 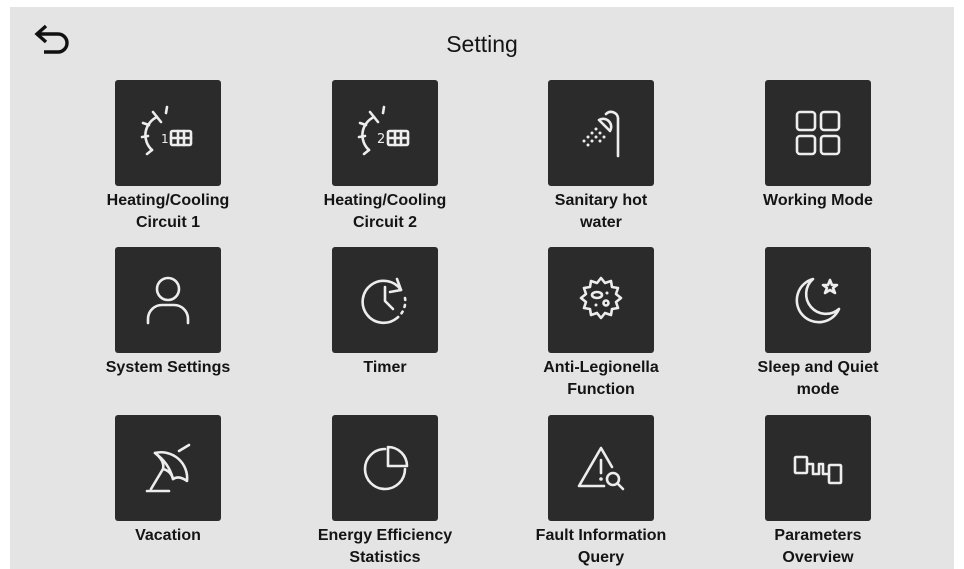 I want to click on tile-label: Heating/Cooling Circuit 1, so click(x=168, y=211).